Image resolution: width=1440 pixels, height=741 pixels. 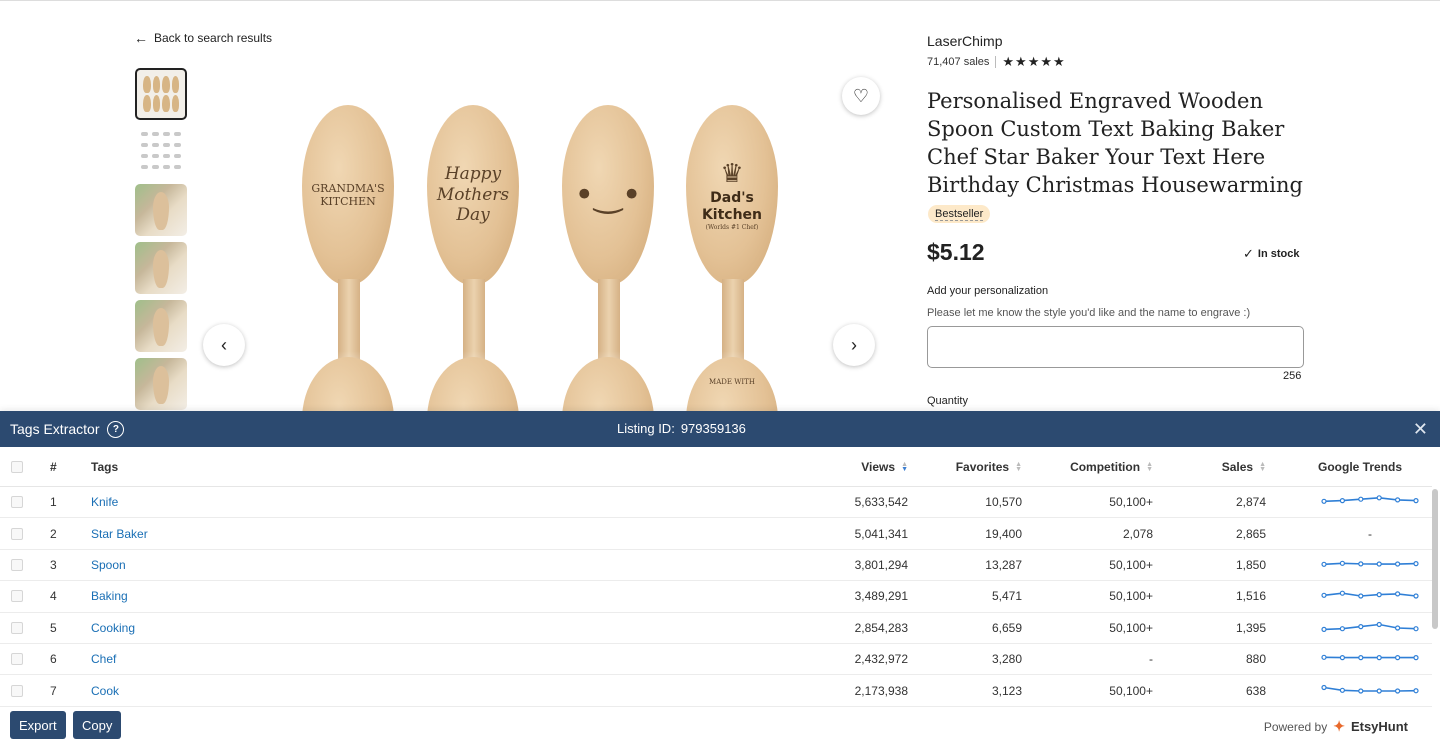 What do you see at coordinates (474, 384) in the screenshot?
I see `spoon-row2-2: ☆` at bounding box center [474, 384].